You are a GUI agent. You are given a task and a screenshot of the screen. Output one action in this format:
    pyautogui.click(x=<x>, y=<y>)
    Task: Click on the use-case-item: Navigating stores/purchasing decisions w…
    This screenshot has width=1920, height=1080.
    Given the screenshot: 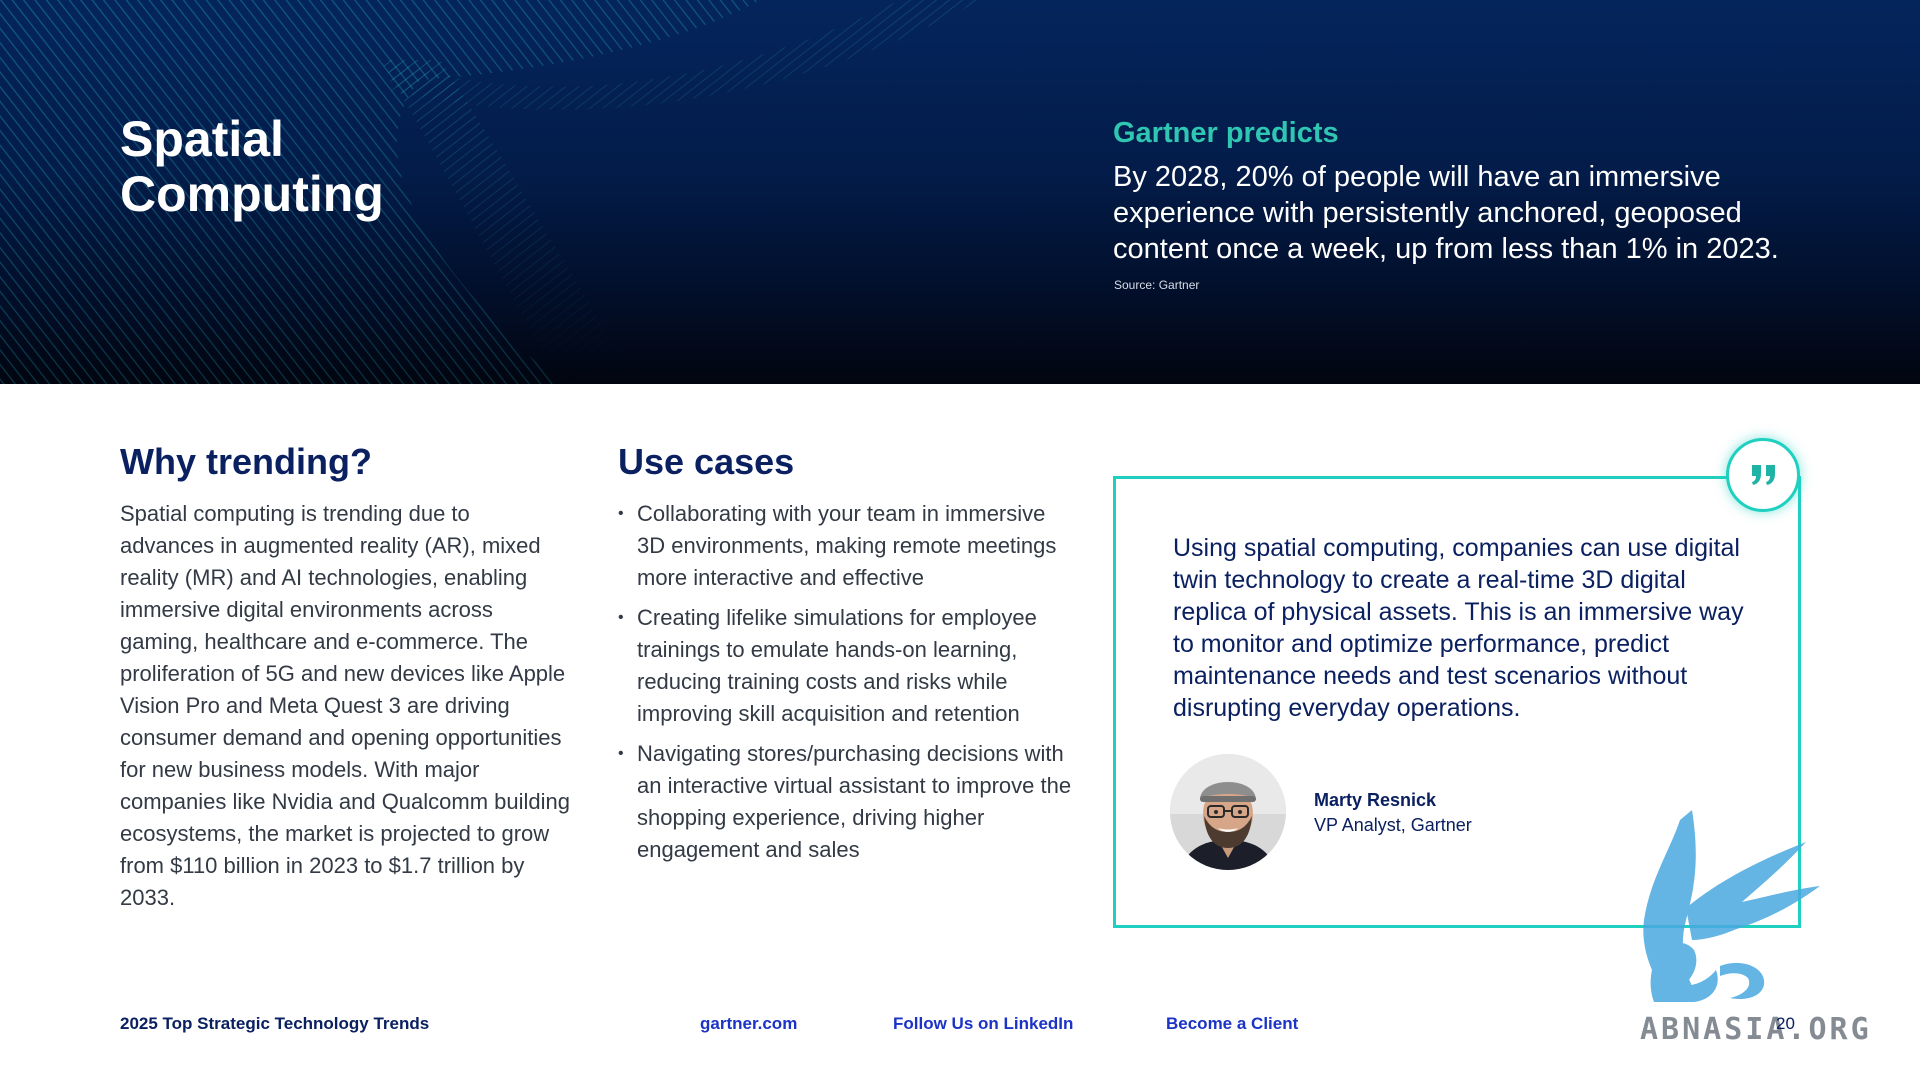 What is the action you would take?
    pyautogui.click(x=848, y=802)
    